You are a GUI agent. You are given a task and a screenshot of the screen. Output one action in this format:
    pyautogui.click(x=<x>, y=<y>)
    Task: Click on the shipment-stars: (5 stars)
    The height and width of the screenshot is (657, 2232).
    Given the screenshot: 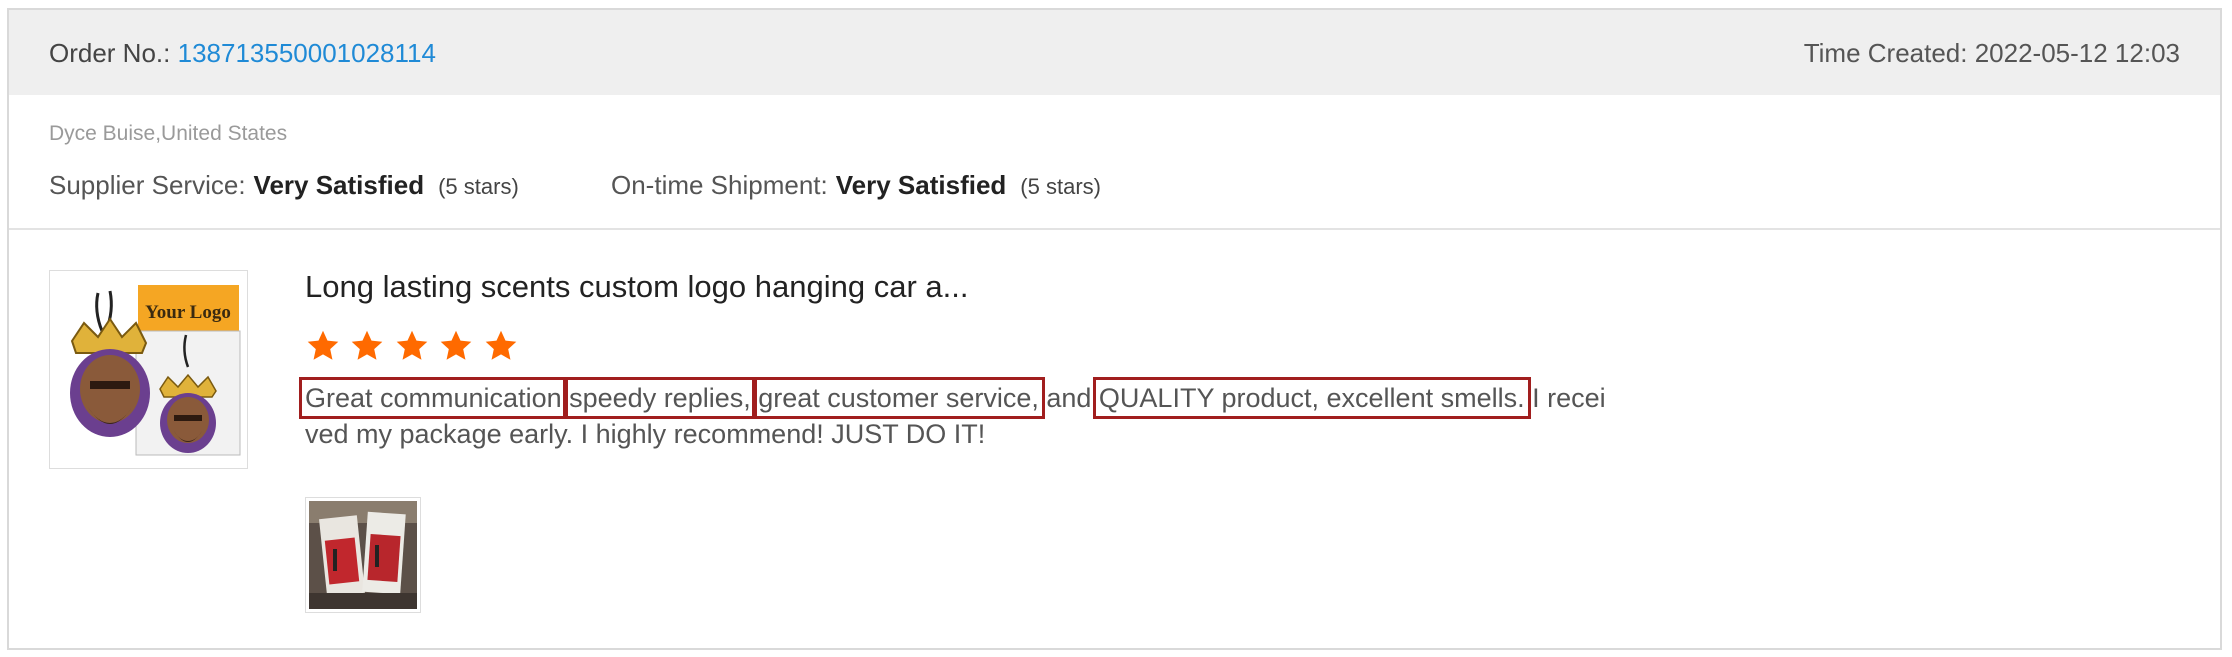 What is the action you would take?
    pyautogui.click(x=1060, y=186)
    